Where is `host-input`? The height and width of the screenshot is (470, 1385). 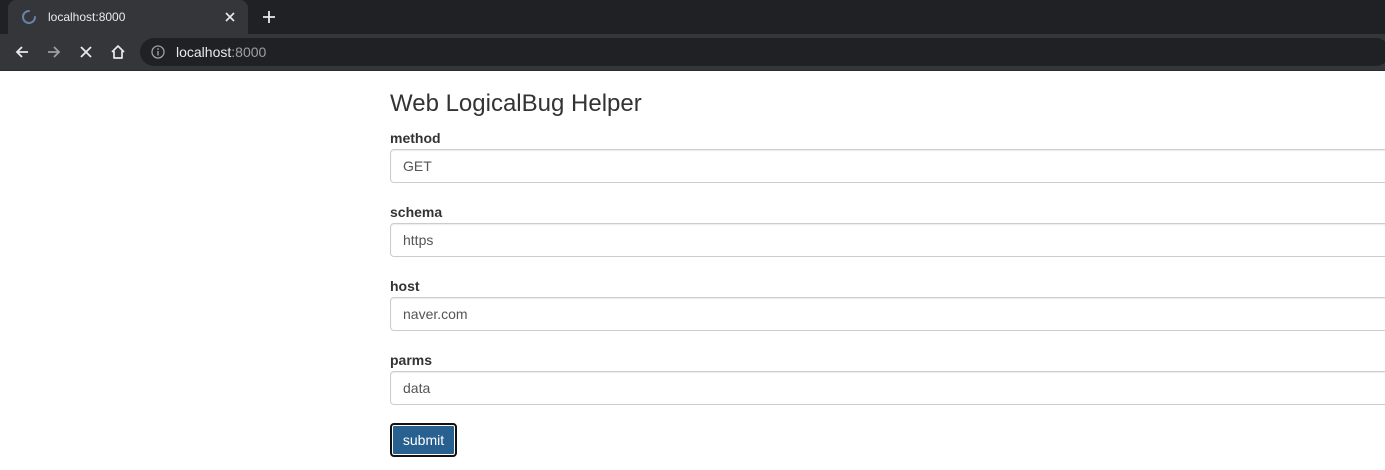
host-input is located at coordinates (887, 314).